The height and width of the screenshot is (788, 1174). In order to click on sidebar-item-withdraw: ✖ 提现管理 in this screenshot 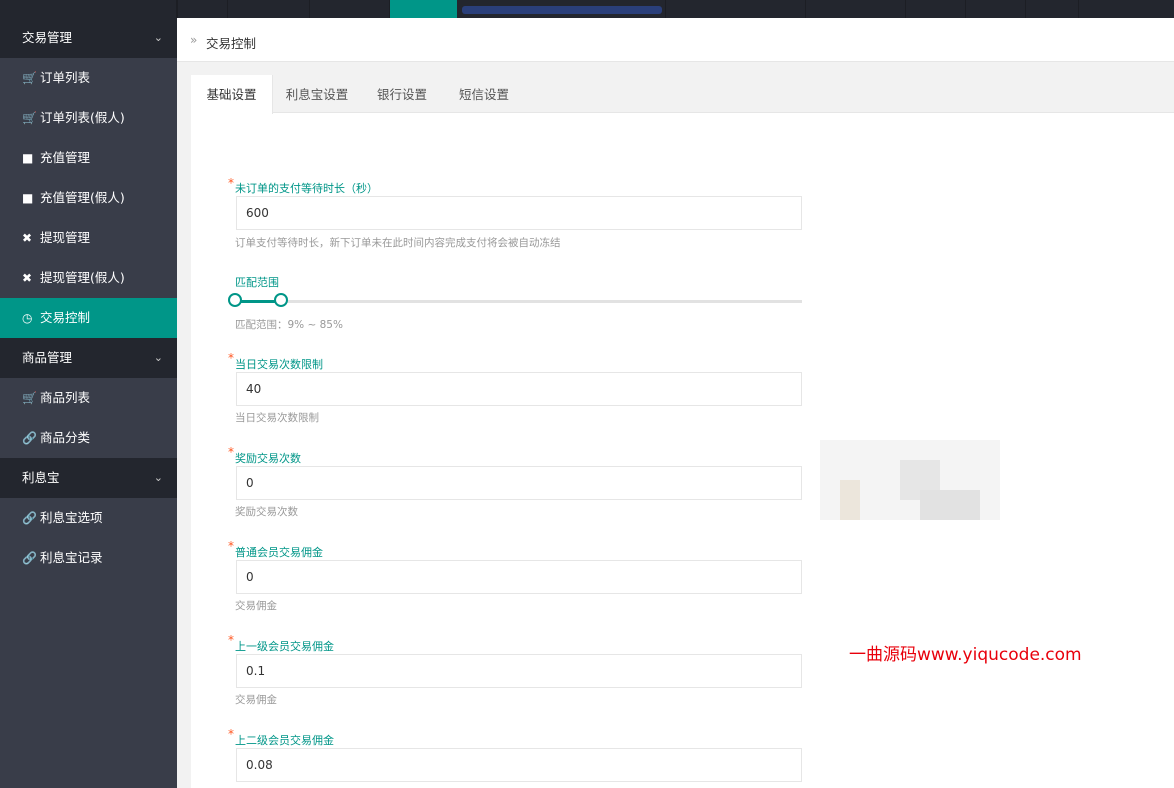, I will do `click(88, 238)`.